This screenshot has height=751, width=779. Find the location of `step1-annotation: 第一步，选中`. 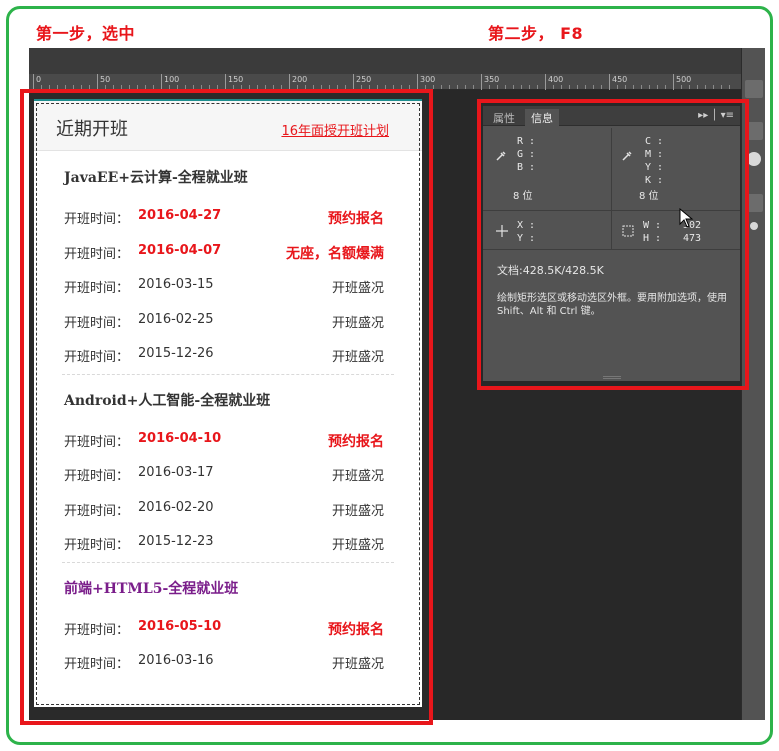

step1-annotation: 第一步，选中 is located at coordinates (86, 33).